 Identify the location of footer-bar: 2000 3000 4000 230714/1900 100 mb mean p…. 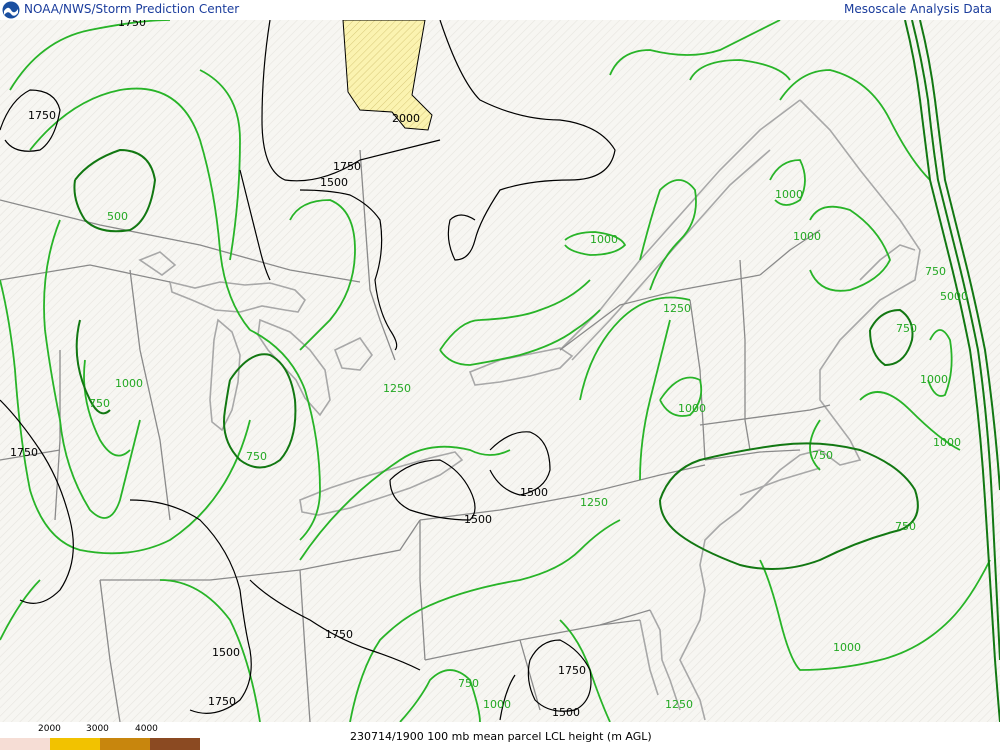
(500, 736).